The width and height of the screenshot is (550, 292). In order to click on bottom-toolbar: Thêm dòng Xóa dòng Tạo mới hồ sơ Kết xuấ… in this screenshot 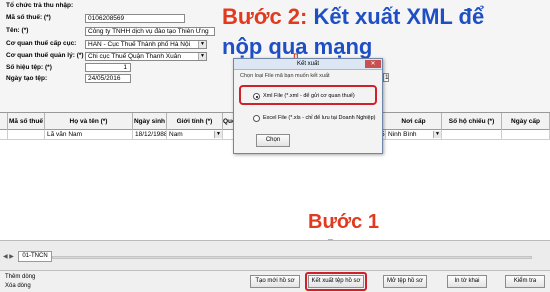, I will do `click(275, 281)`.